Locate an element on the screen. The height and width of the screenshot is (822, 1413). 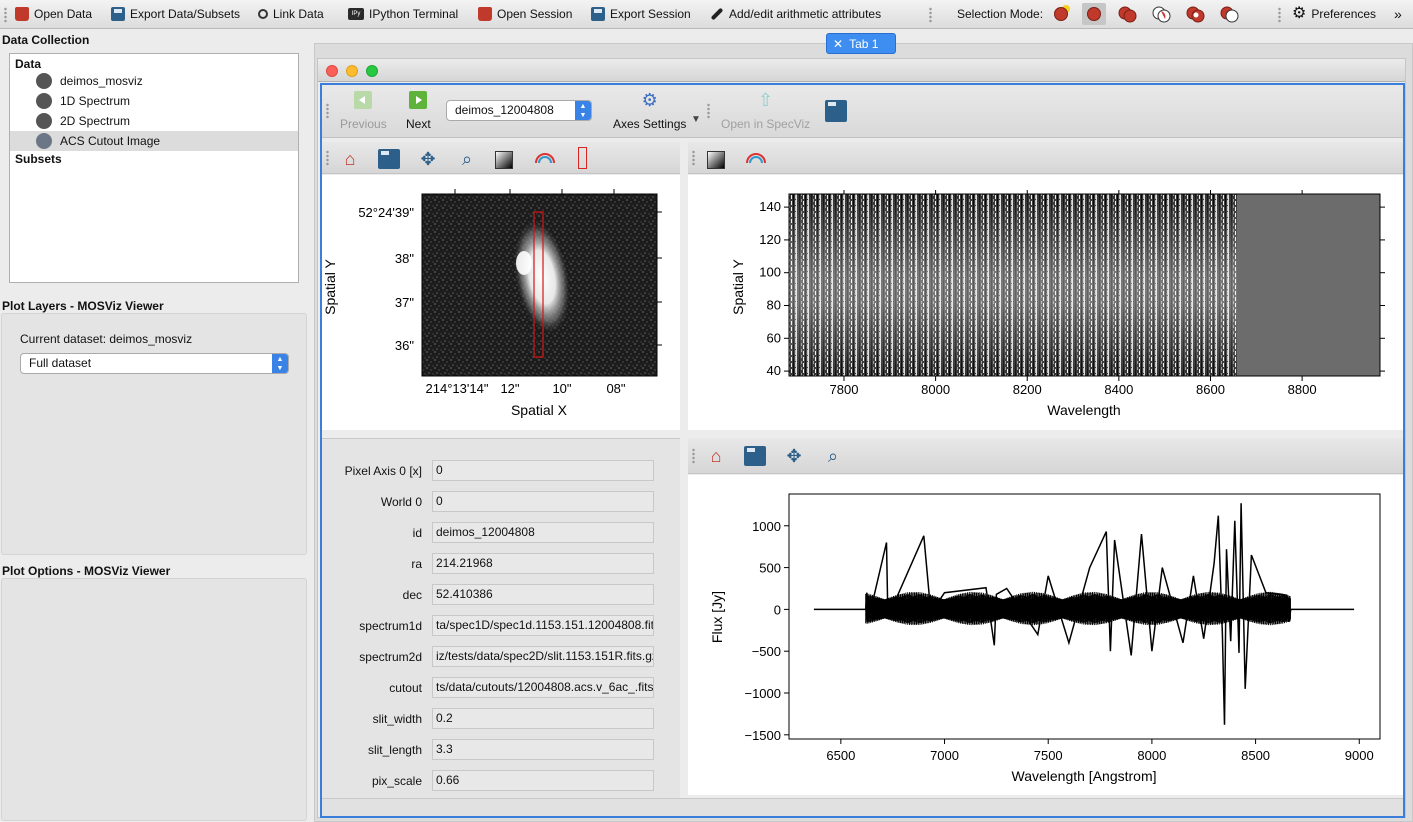
window-titlebar is located at coordinates (861, 70).